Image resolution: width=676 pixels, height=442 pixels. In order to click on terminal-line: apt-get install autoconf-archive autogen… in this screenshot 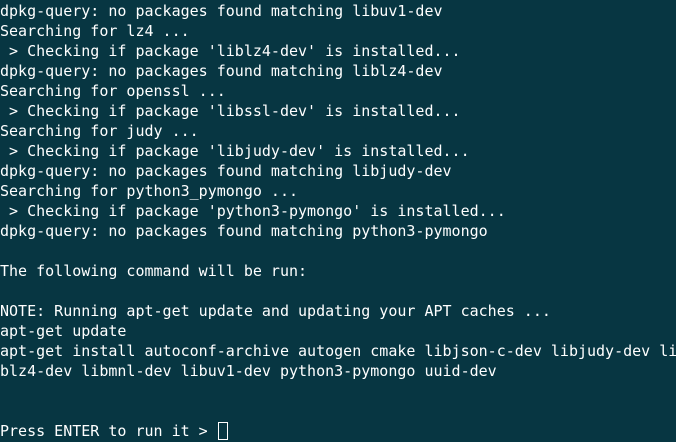, I will do `click(338, 351)`.